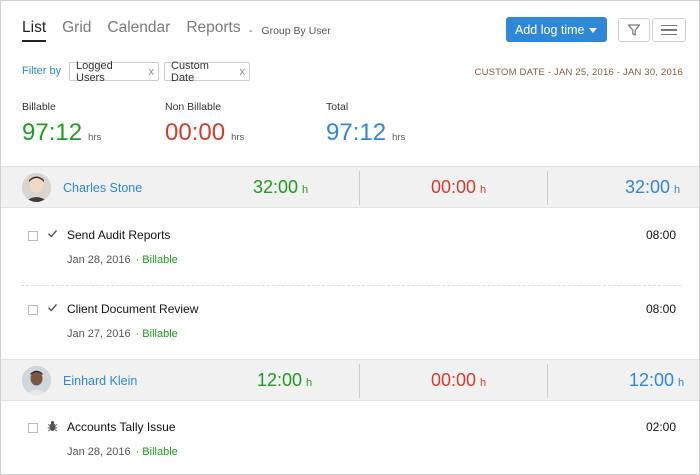  Describe the element at coordinates (652, 380) in the screenshot. I see `user-total-value: 12:00` at that location.